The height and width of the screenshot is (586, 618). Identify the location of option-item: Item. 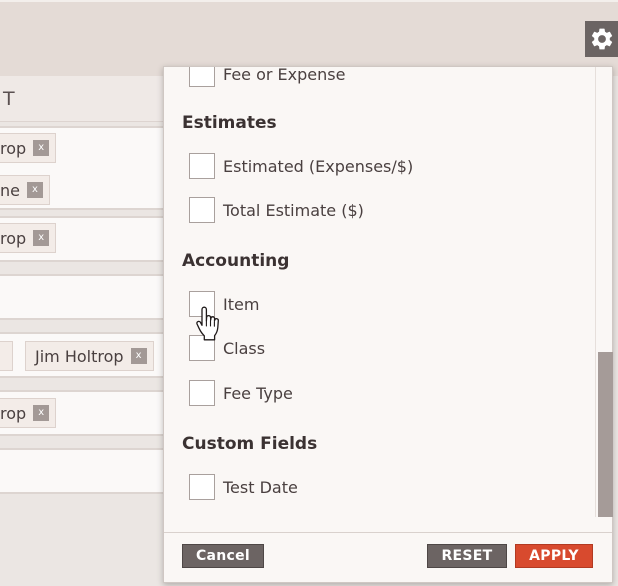
(224, 304).